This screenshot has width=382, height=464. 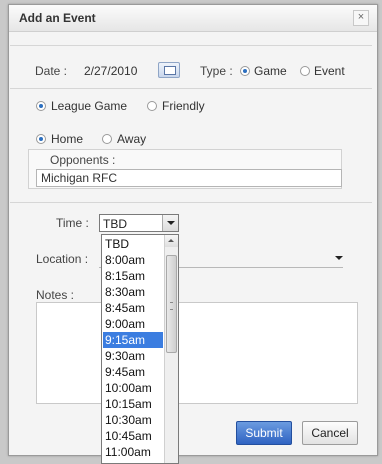 I want to click on away-radio, so click(x=107, y=139).